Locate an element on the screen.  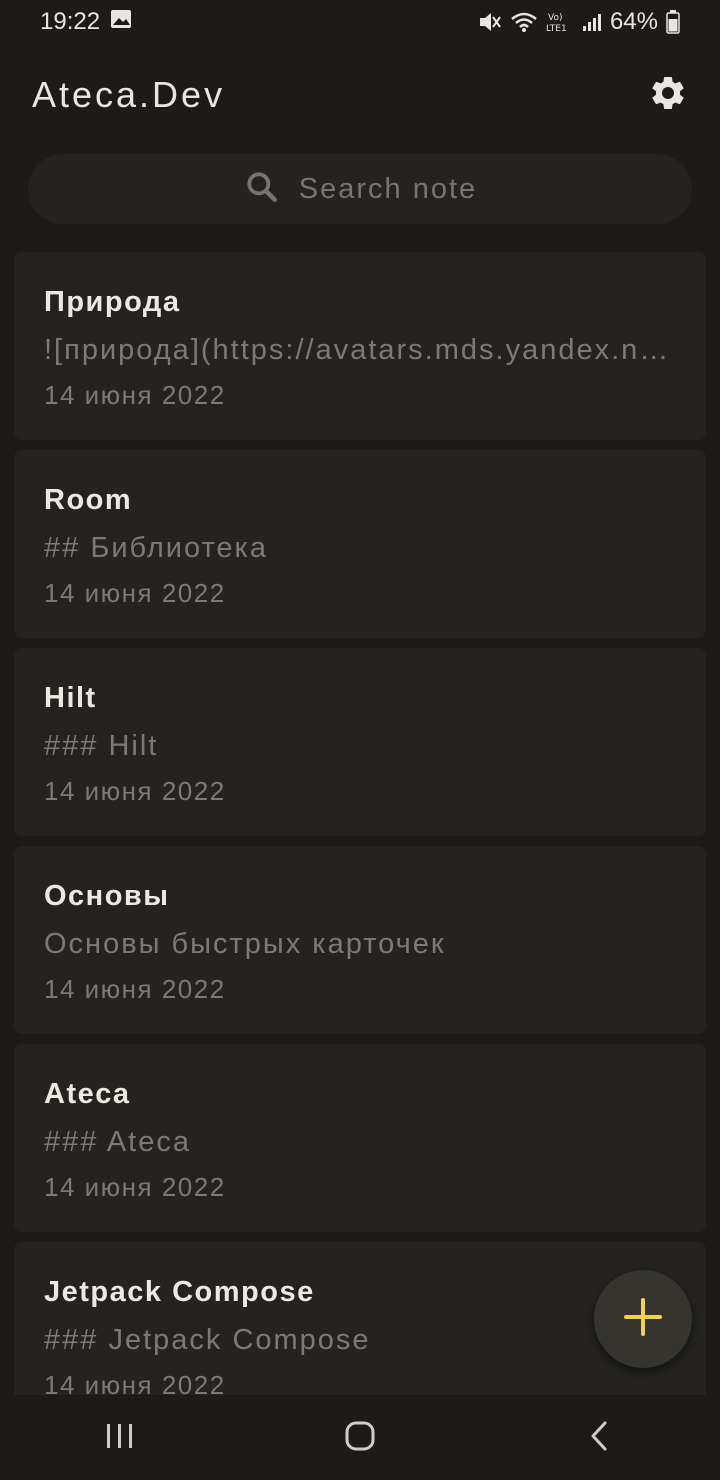
status-bar: 19:22 Vo) LTE1 64% is located at coordinates (360, 22).